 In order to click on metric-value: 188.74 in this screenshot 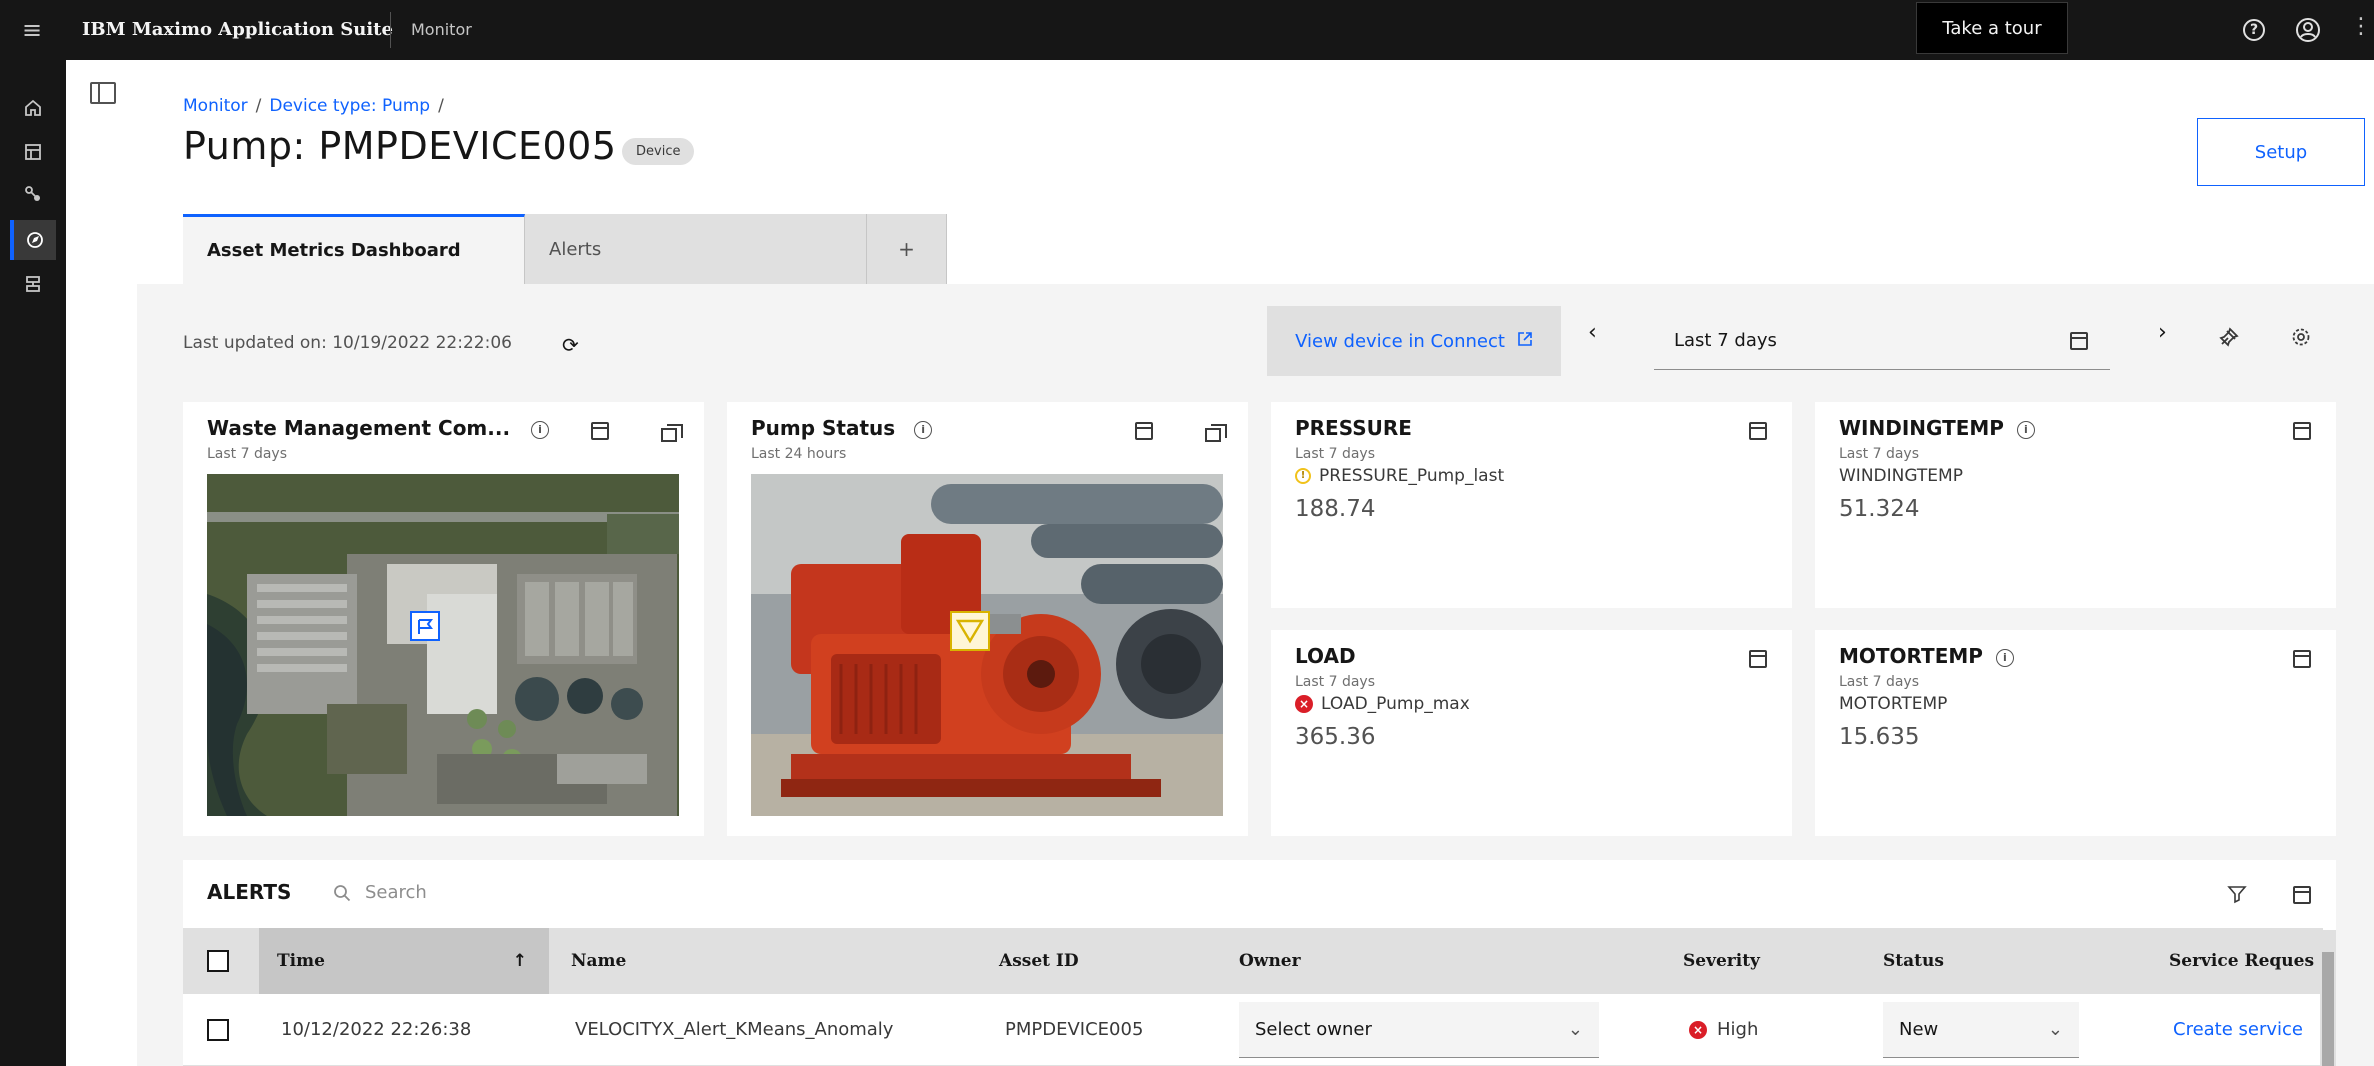, I will do `click(1335, 509)`.